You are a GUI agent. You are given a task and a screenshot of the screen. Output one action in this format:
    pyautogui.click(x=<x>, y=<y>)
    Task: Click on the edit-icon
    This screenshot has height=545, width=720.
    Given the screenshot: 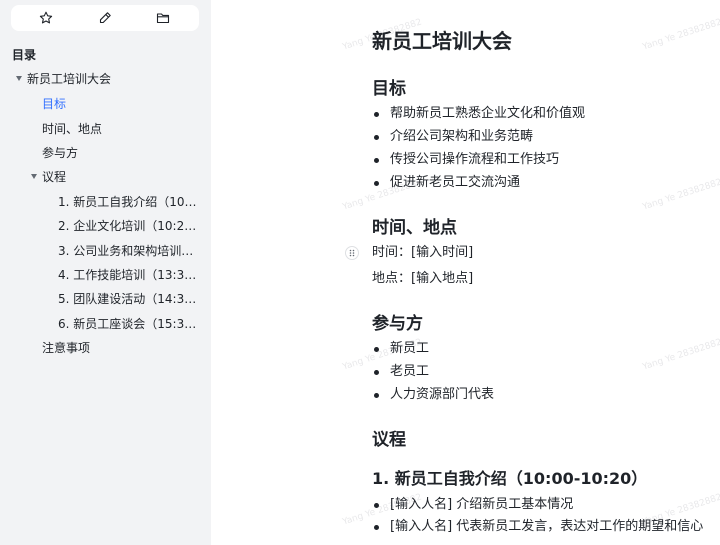 What is the action you would take?
    pyautogui.click(x=105, y=18)
    